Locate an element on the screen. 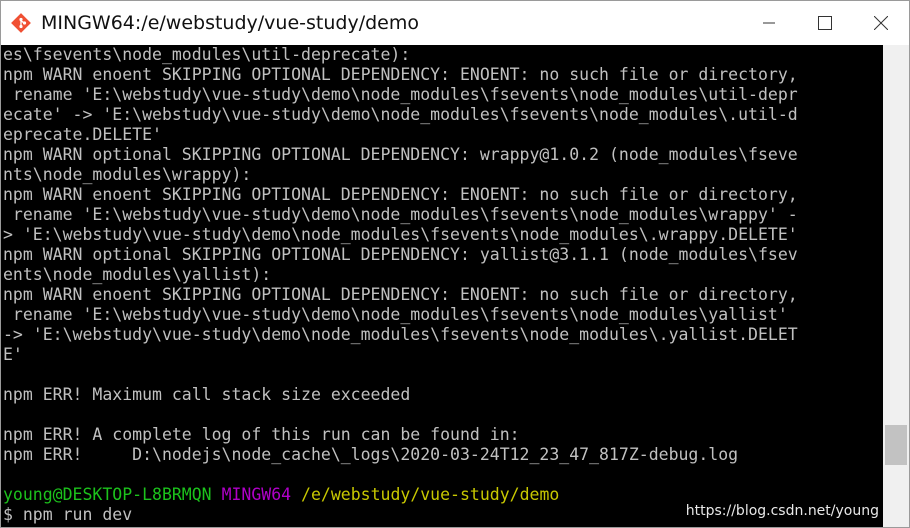  scrollbar-thumb is located at coordinates (896, 445).